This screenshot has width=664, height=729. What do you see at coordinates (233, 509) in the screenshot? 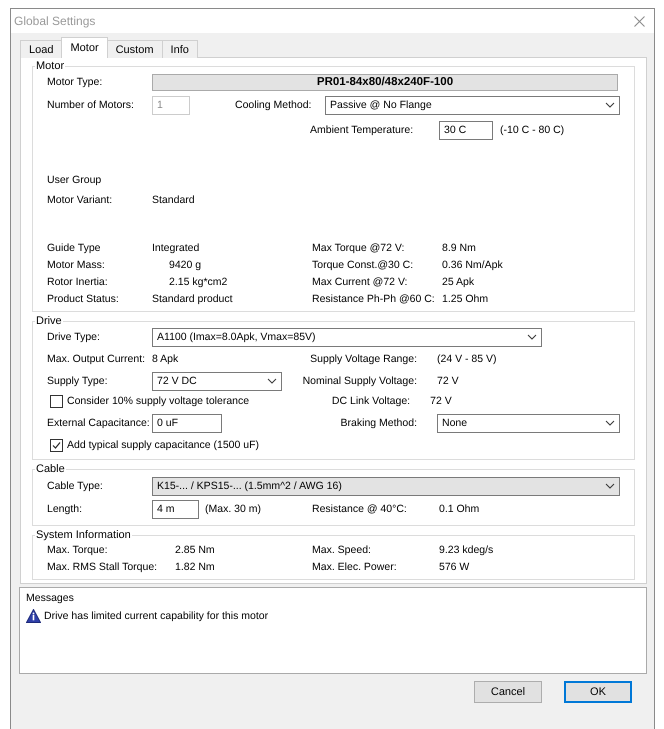
I see `field-value: (Max. 30 m)` at bounding box center [233, 509].